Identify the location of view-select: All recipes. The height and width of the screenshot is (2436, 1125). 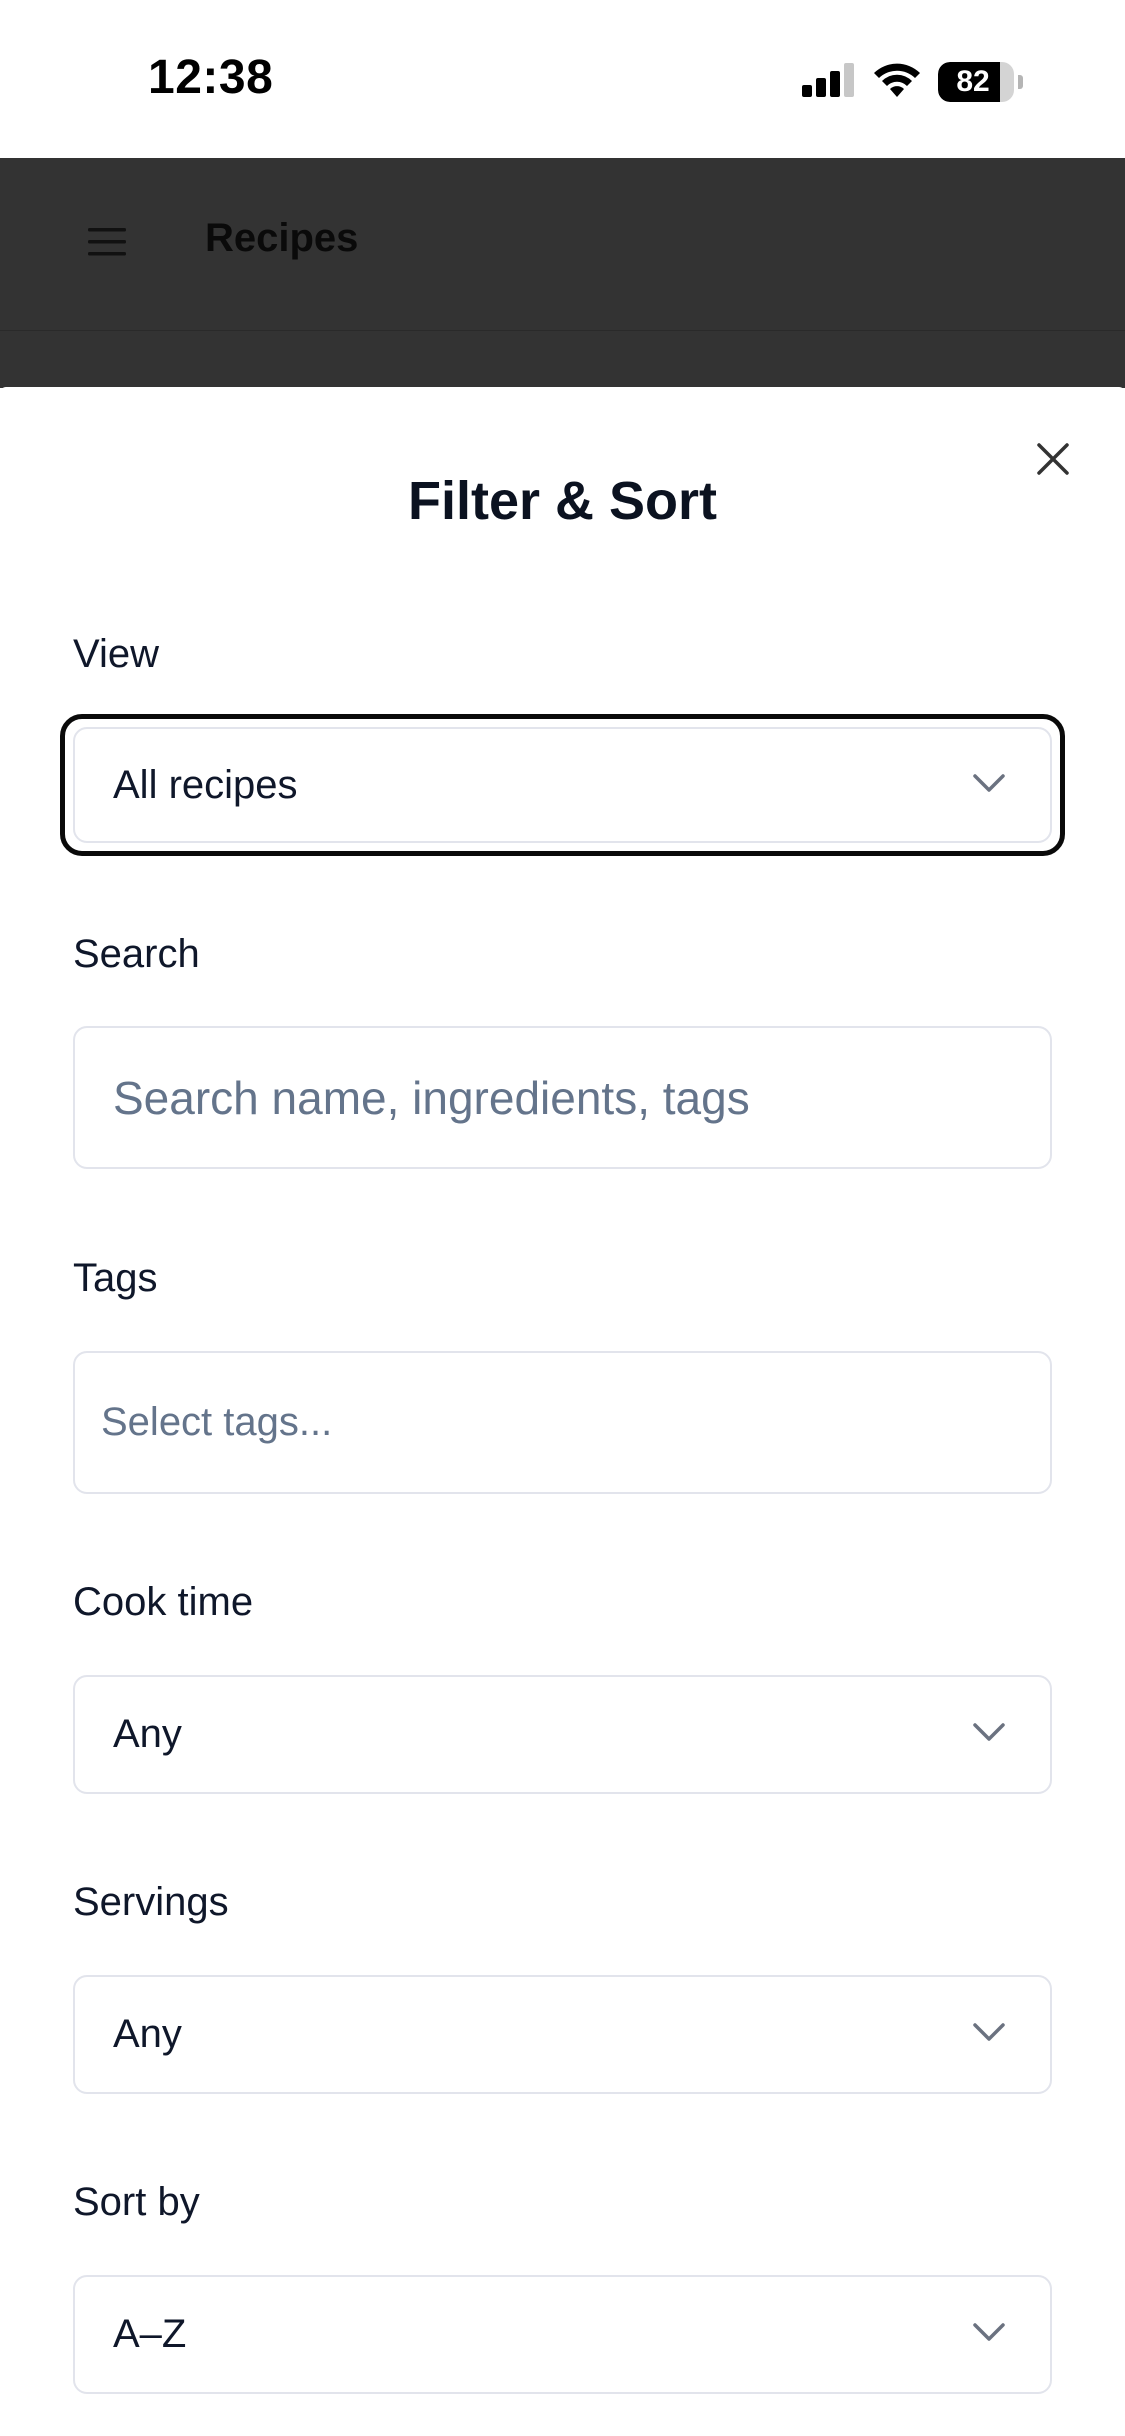
(562, 785).